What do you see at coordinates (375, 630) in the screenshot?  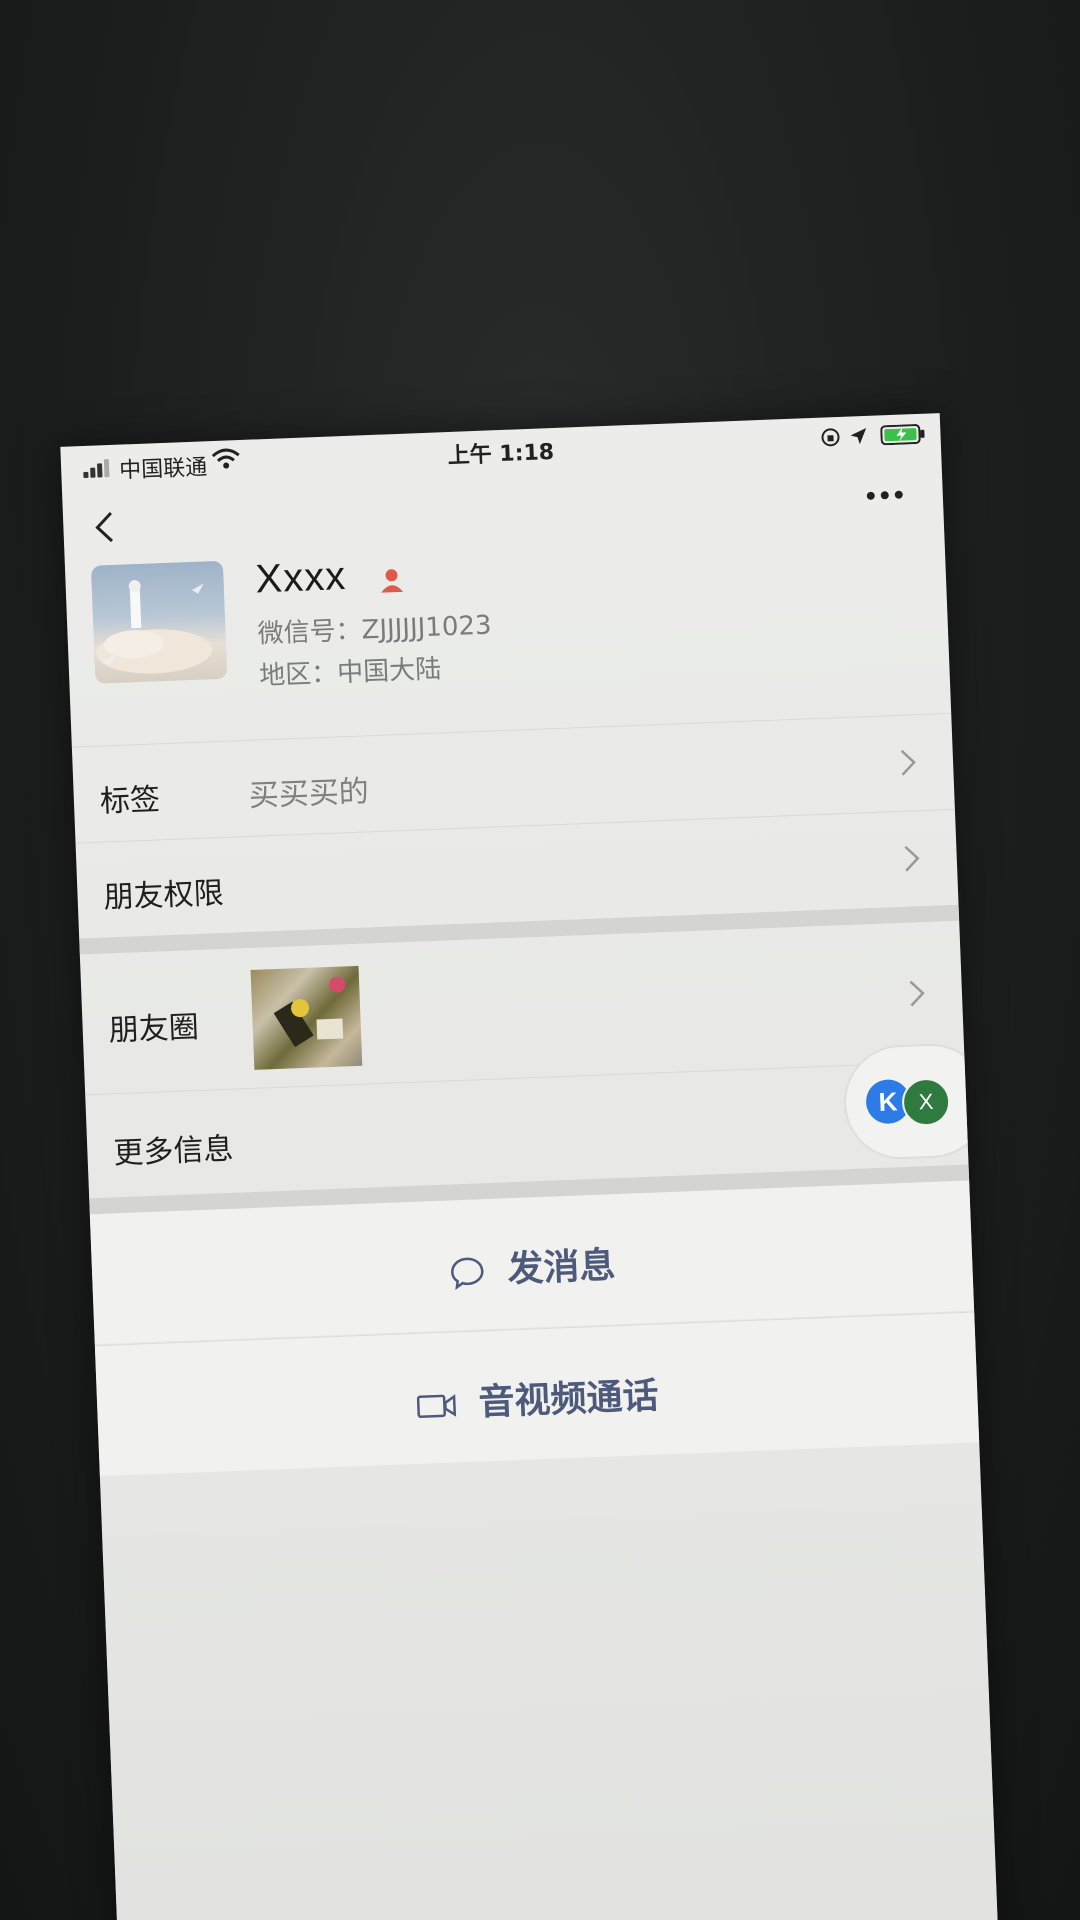 I see `wechat-id: 微信号：ZJJJJJJ1023` at bounding box center [375, 630].